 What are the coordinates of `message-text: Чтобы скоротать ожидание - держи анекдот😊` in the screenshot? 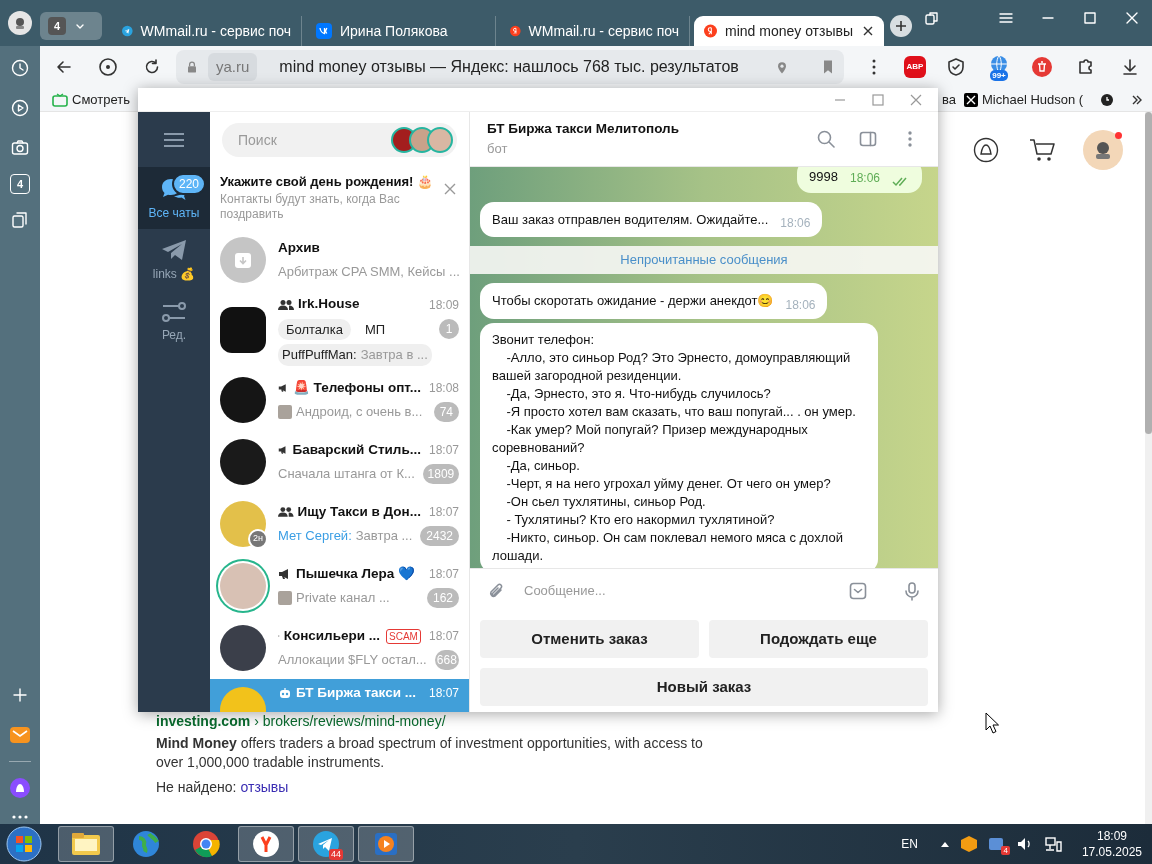 It's located at (633, 301).